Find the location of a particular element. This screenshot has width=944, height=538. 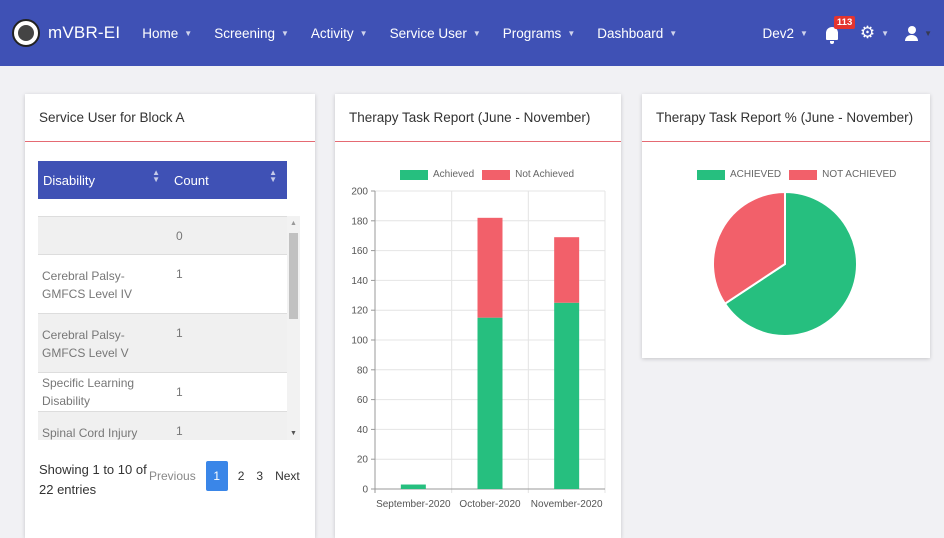

cogs-icon: ⚙ is located at coordinates (867, 32).